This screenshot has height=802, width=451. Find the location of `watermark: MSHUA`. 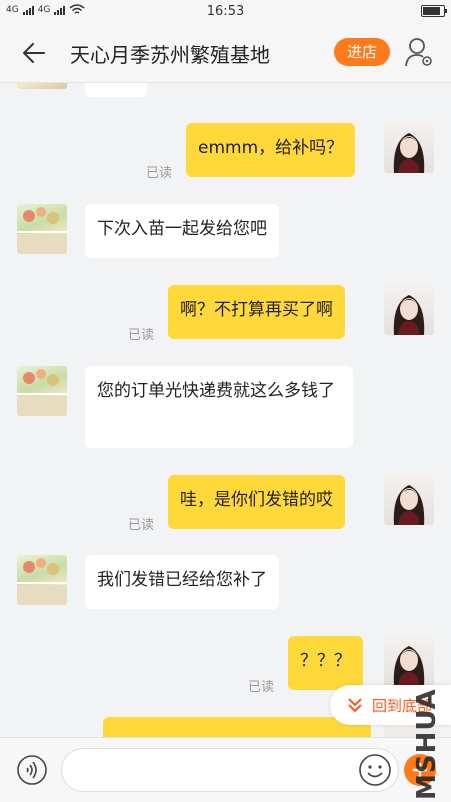

watermark: MSHUA is located at coordinates (427, 744).